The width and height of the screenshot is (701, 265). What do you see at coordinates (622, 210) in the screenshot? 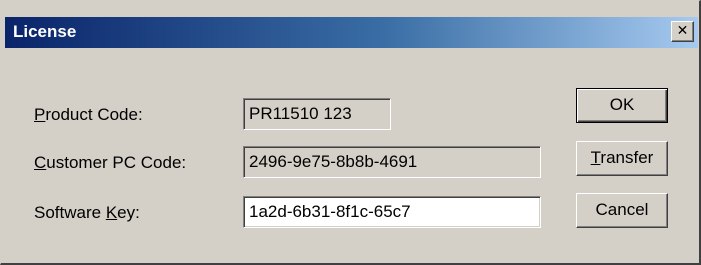
I see `cancel-button: Cancel` at bounding box center [622, 210].